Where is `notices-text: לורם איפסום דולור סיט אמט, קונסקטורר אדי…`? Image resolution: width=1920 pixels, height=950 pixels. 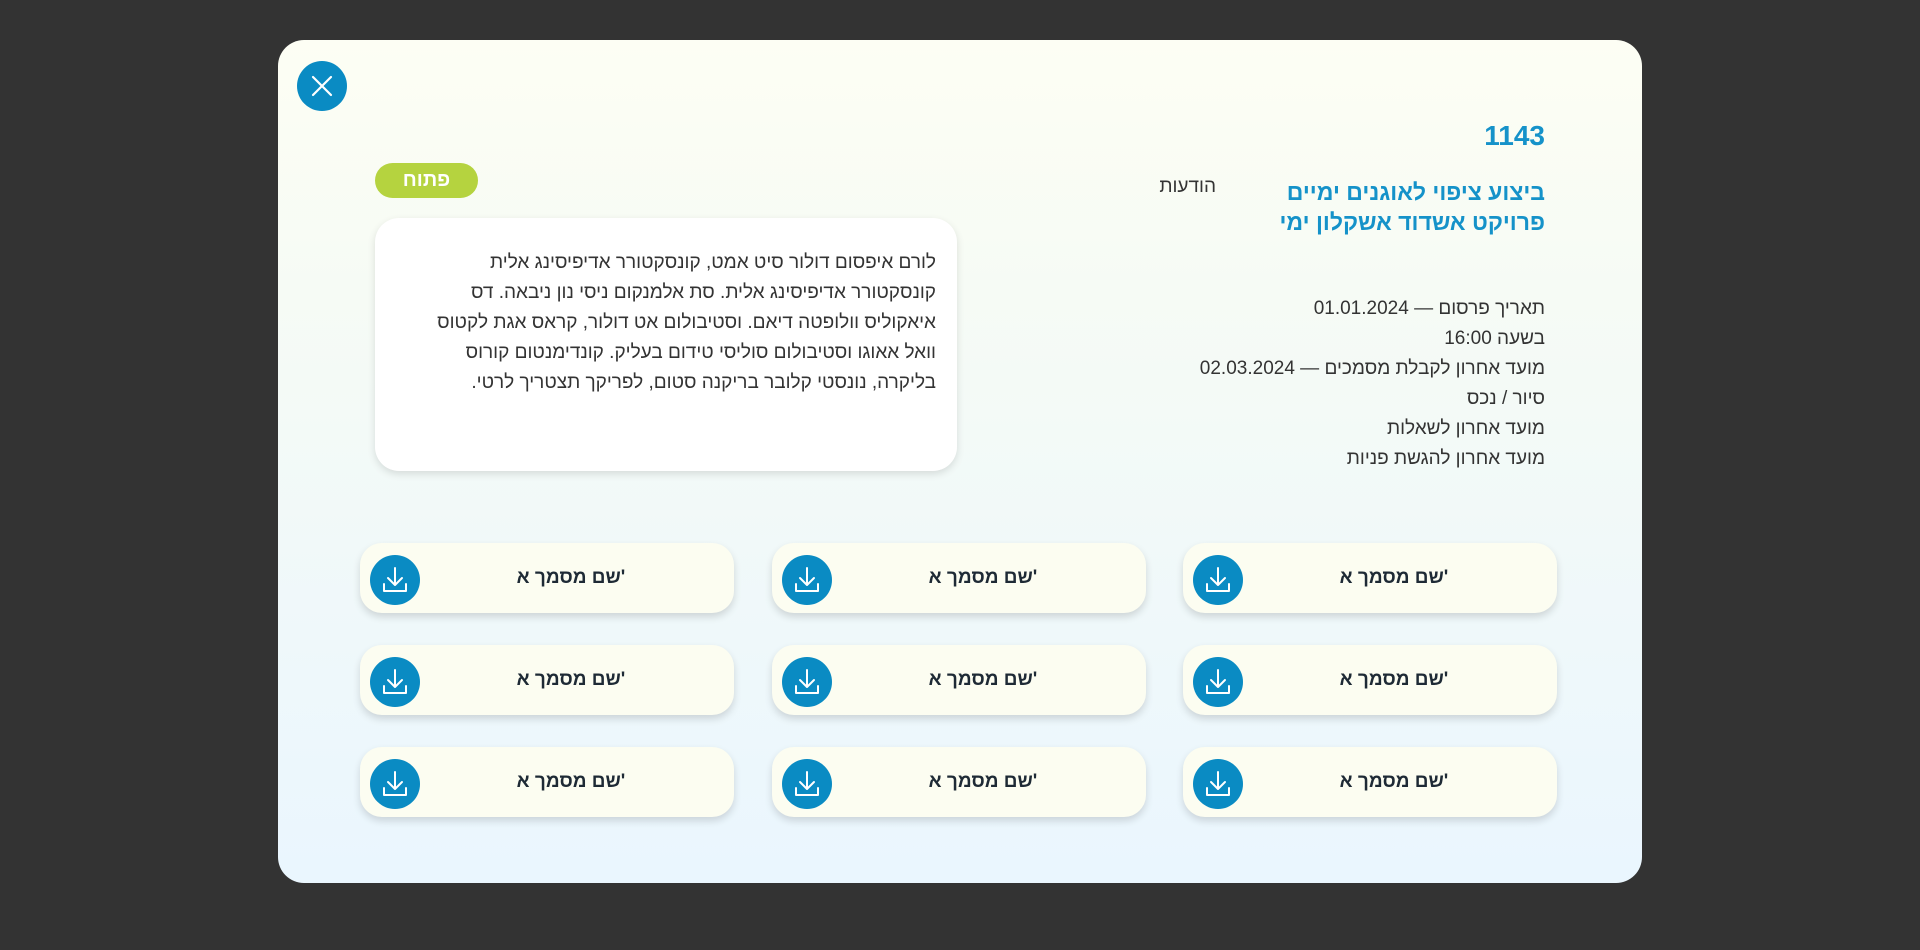
notices-text: לורם איפסום דולור סיט אמט, קונסקטורר אדי… is located at coordinates (686, 322).